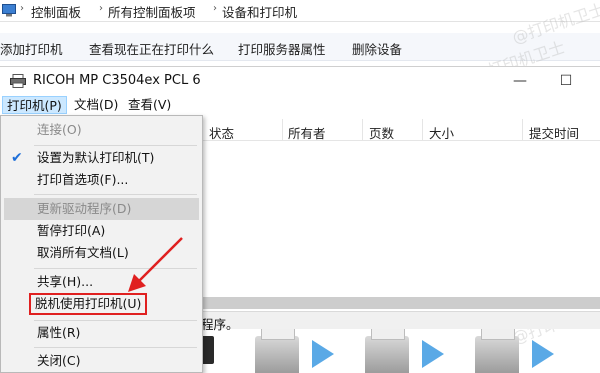 This screenshot has height=373, width=600. What do you see at coordinates (101, 158) in the screenshot?
I see `menu-item-set-default: 设置为默认打印机(T)` at bounding box center [101, 158].